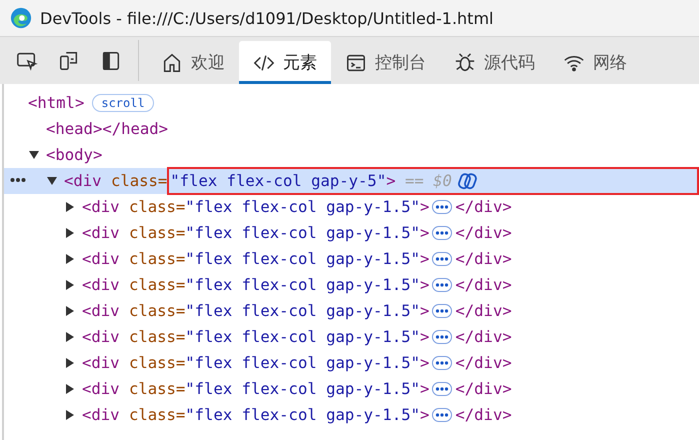  I want to click on dom-node-row: <div class= "flex flex-col gap-y-5"> == $0, so click(351, 181).